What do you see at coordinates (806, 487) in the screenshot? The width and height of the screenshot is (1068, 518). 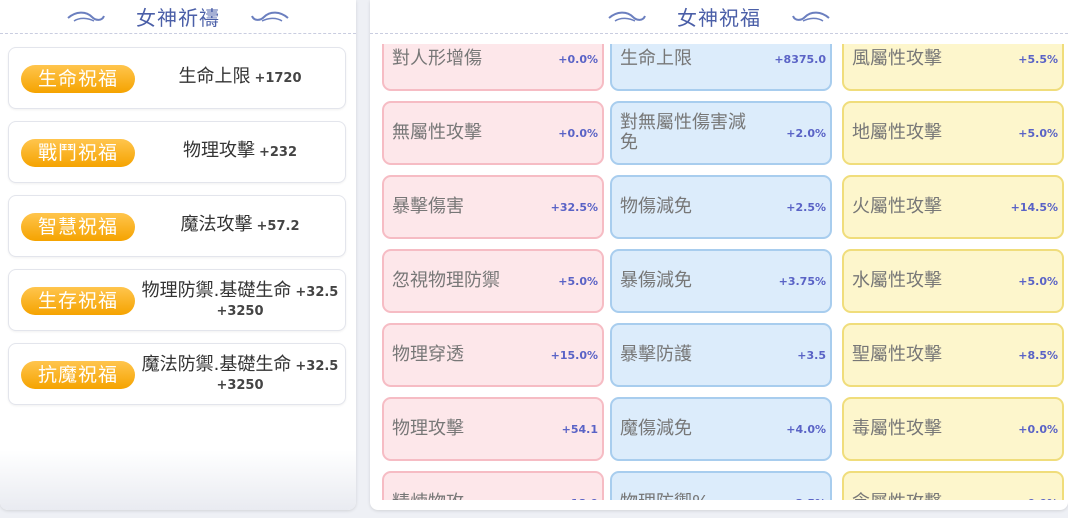 I see `stat-value: +3.5%` at bounding box center [806, 487].